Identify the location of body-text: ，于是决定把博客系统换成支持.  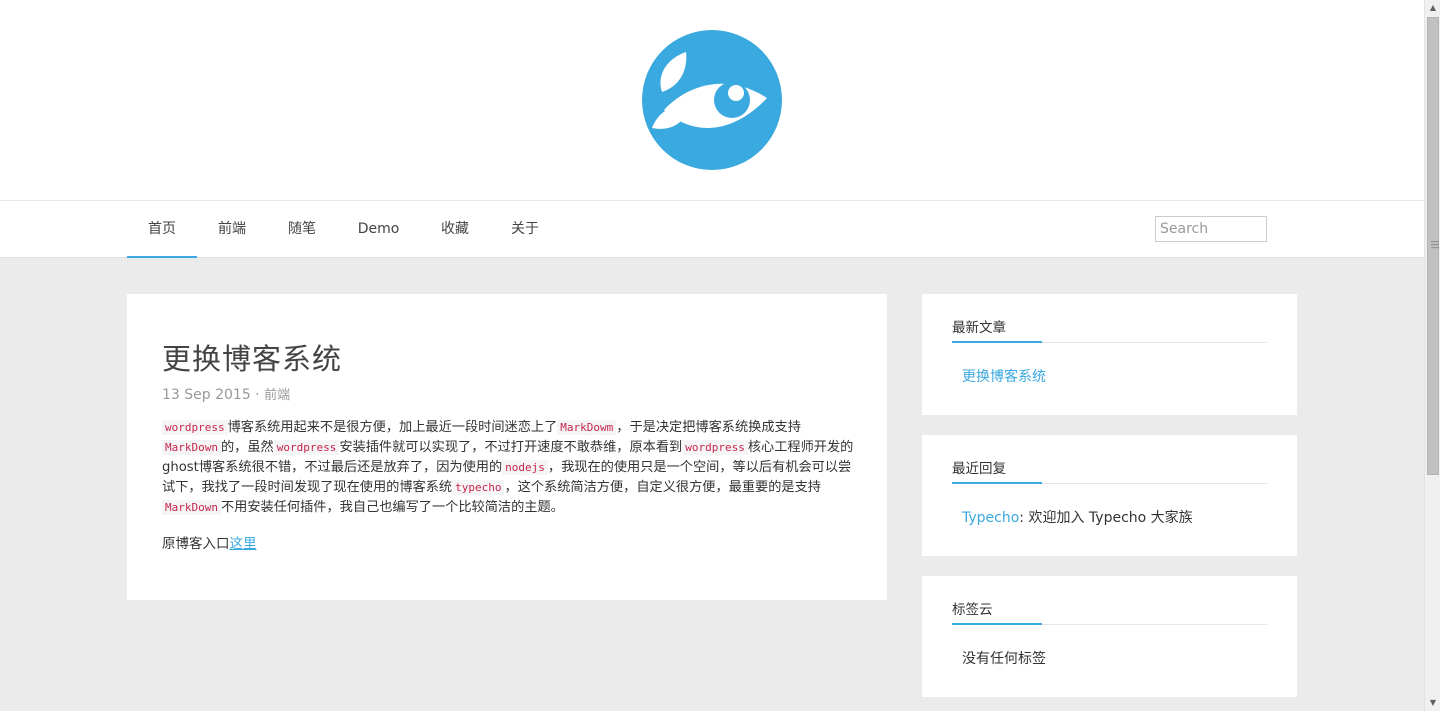
(708, 427).